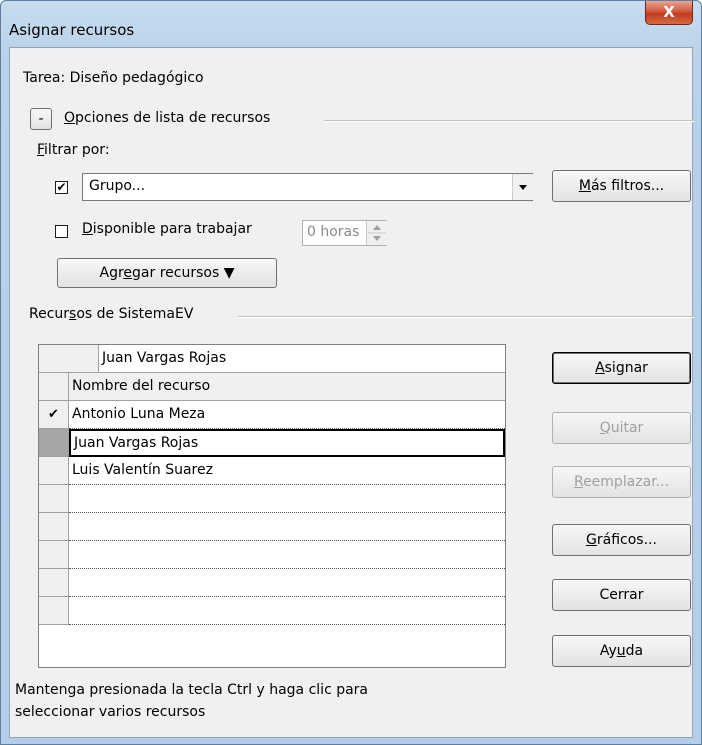 This screenshot has height=745, width=702. I want to click on resource-name-cell: Luis Valentín Suarez, so click(287, 471).